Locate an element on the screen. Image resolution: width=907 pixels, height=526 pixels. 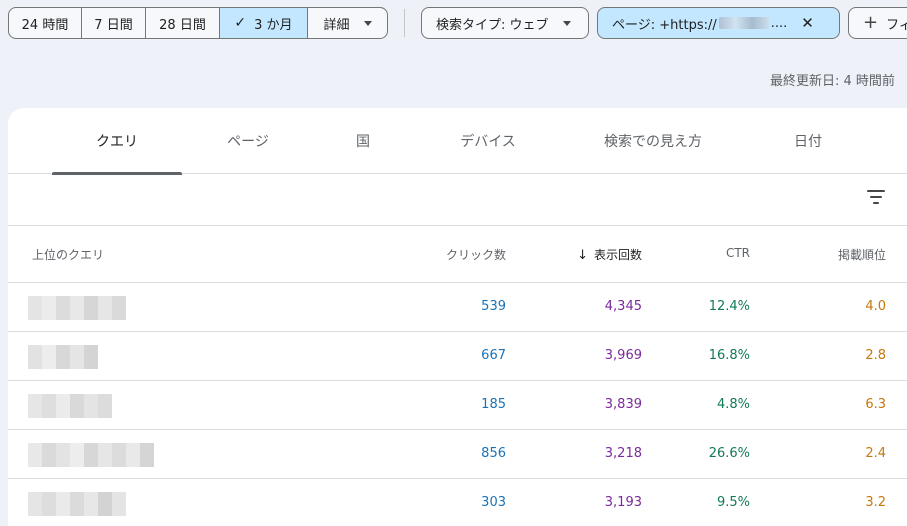
column-header-impressions: ↓ 表示回数 is located at coordinates (609, 254).